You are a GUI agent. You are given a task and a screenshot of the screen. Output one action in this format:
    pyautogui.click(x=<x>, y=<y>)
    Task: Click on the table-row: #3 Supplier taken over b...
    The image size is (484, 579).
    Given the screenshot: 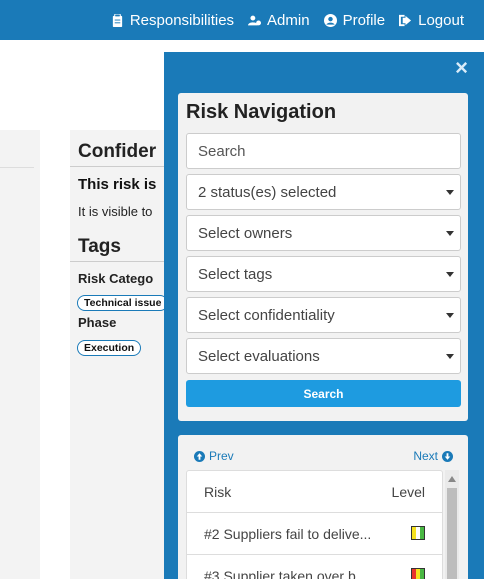 What is the action you would take?
    pyautogui.click(x=314, y=567)
    